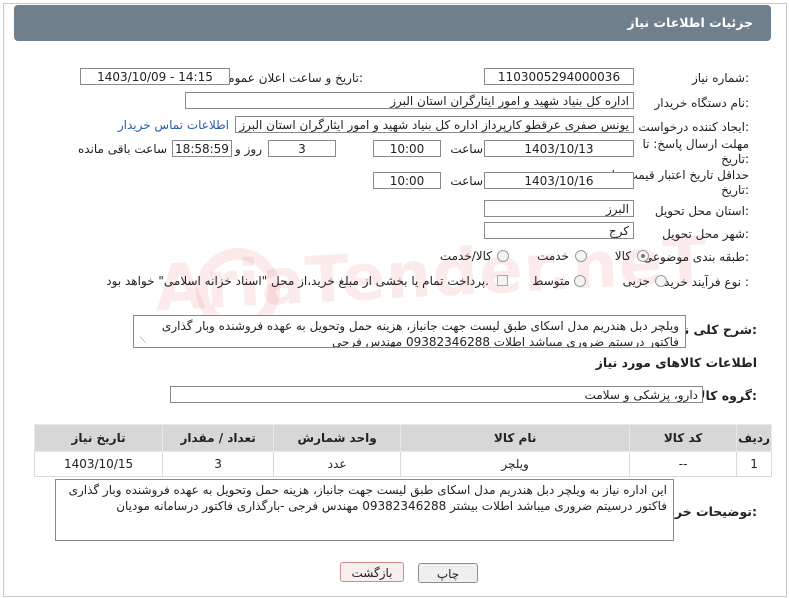  I want to click on goods-group-field: دارو، پزشکی و سلامت, so click(436, 394).